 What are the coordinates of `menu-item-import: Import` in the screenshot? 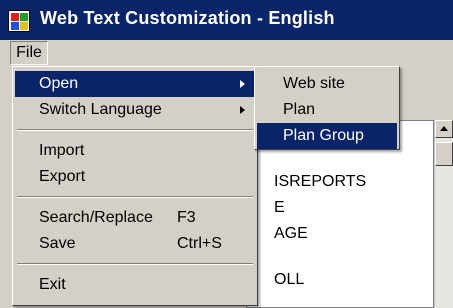 It's located at (135, 151).